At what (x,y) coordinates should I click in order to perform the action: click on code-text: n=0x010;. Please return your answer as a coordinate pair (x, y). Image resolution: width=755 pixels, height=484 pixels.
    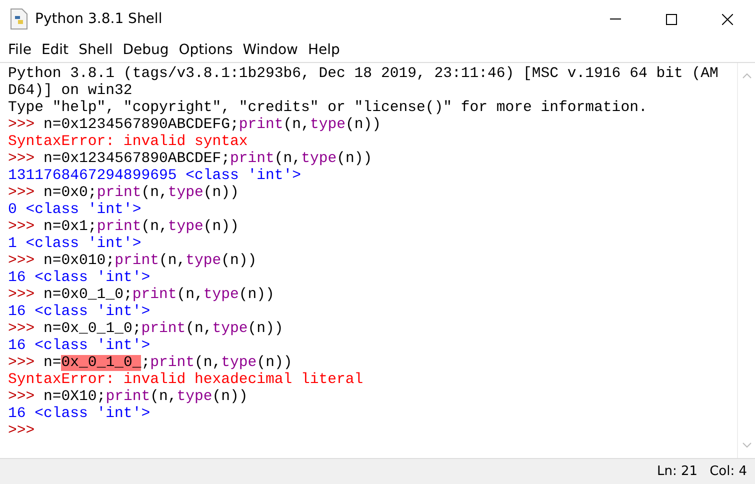
    Looking at the image, I should click on (79, 261).